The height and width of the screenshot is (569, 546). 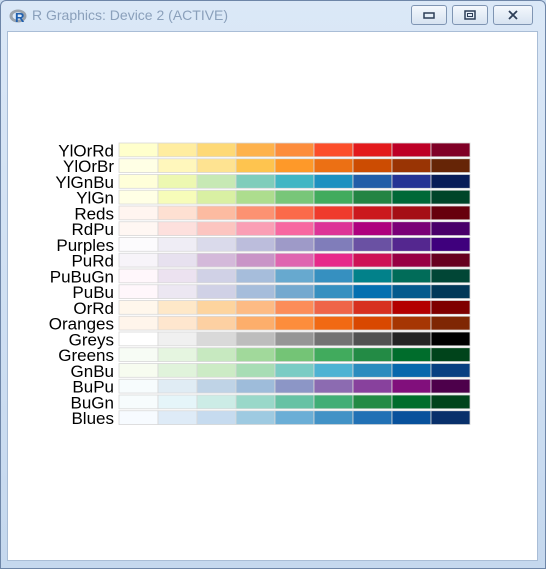 I want to click on minimize-icon, so click(x=429, y=15).